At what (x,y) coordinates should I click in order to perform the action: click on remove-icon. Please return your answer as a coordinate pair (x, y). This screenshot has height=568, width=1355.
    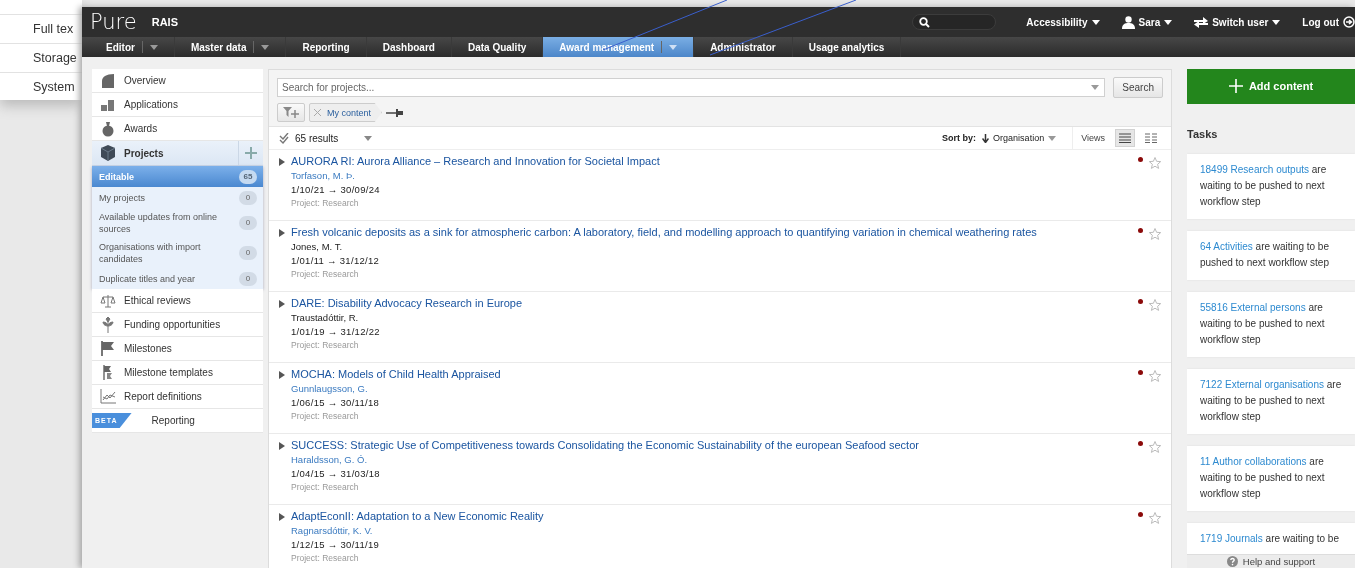
    Looking at the image, I should click on (317, 112).